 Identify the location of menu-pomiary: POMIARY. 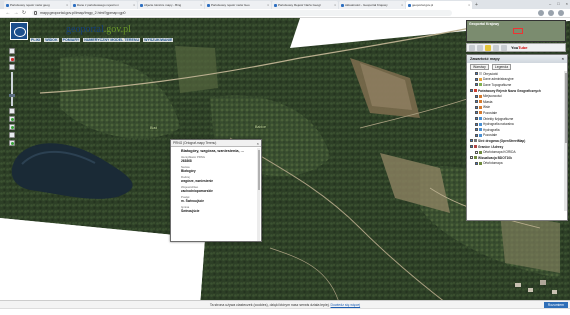
(71, 40).